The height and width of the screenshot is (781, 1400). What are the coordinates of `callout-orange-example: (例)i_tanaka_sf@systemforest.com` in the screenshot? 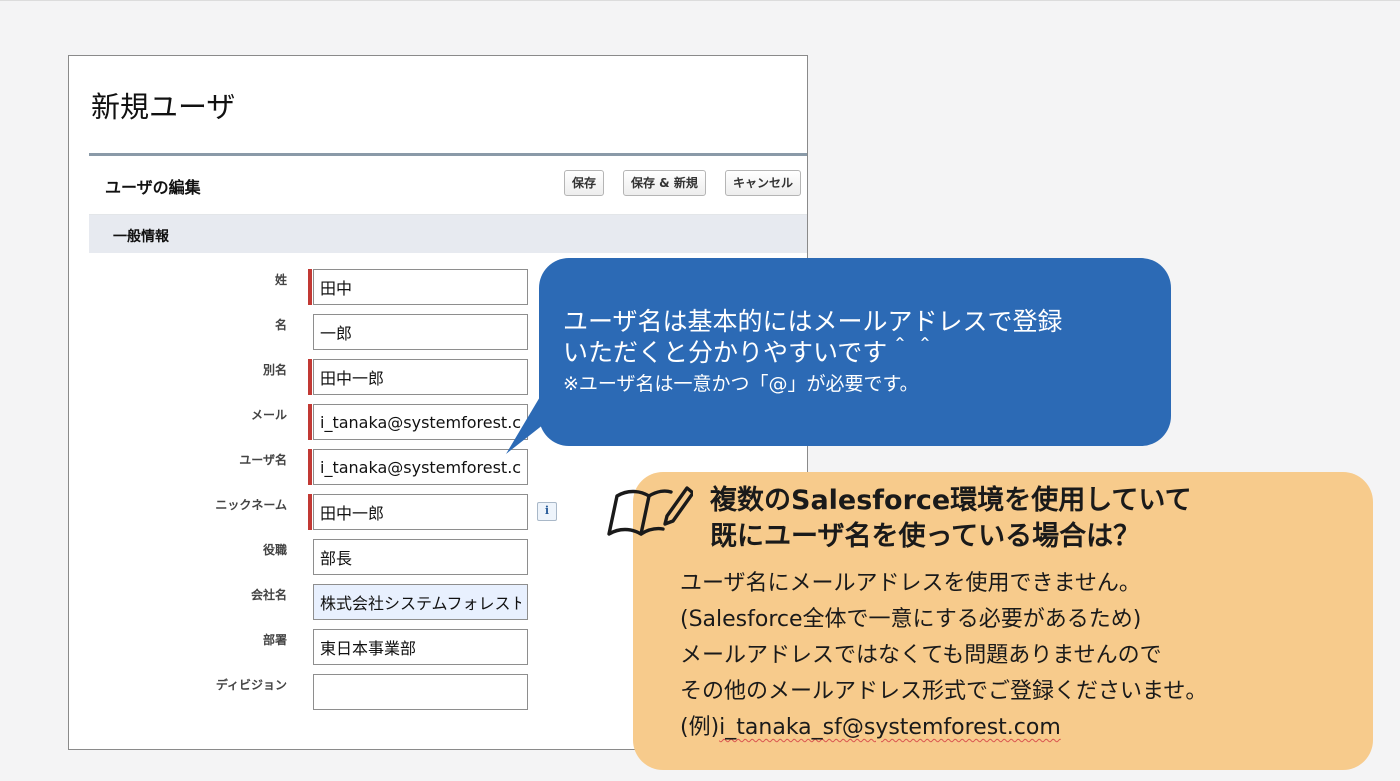 It's located at (943, 728).